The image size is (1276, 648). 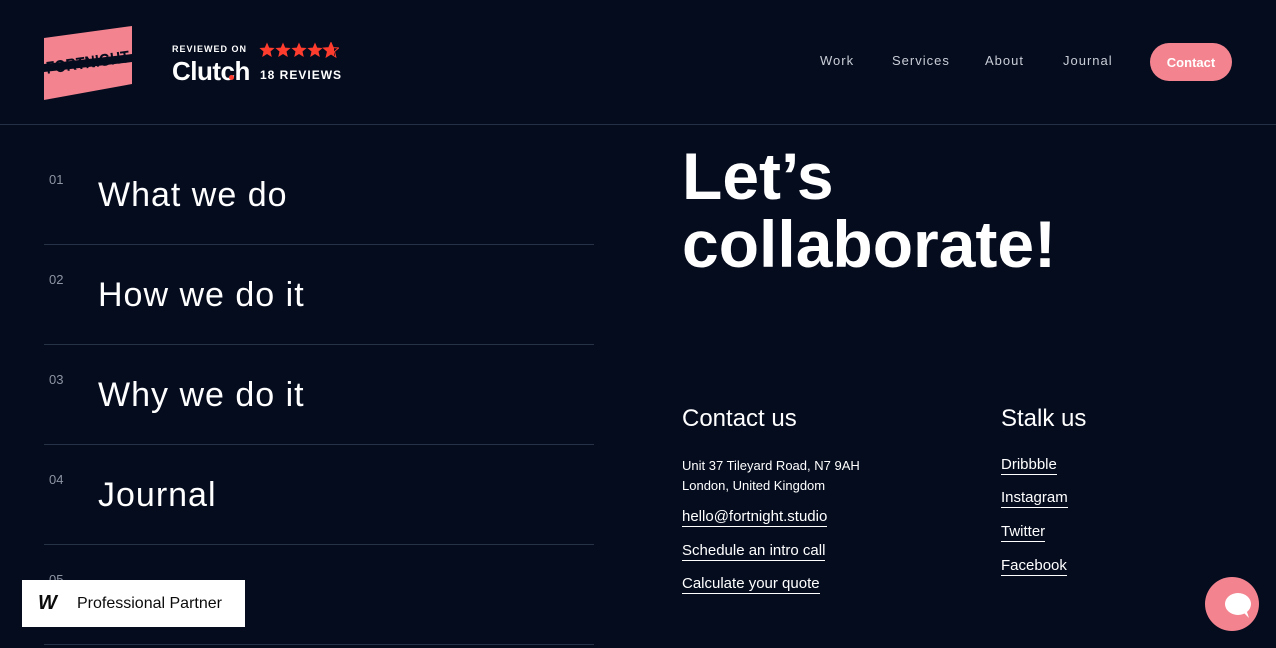 I want to click on menu-label: Journal, so click(x=157, y=495).